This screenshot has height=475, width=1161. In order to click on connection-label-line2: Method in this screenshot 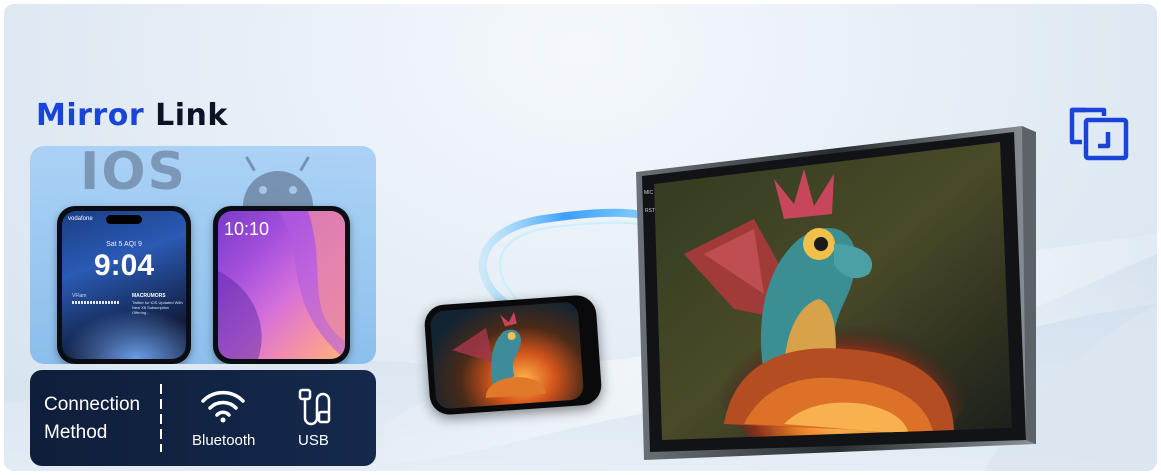, I will do `click(76, 432)`.